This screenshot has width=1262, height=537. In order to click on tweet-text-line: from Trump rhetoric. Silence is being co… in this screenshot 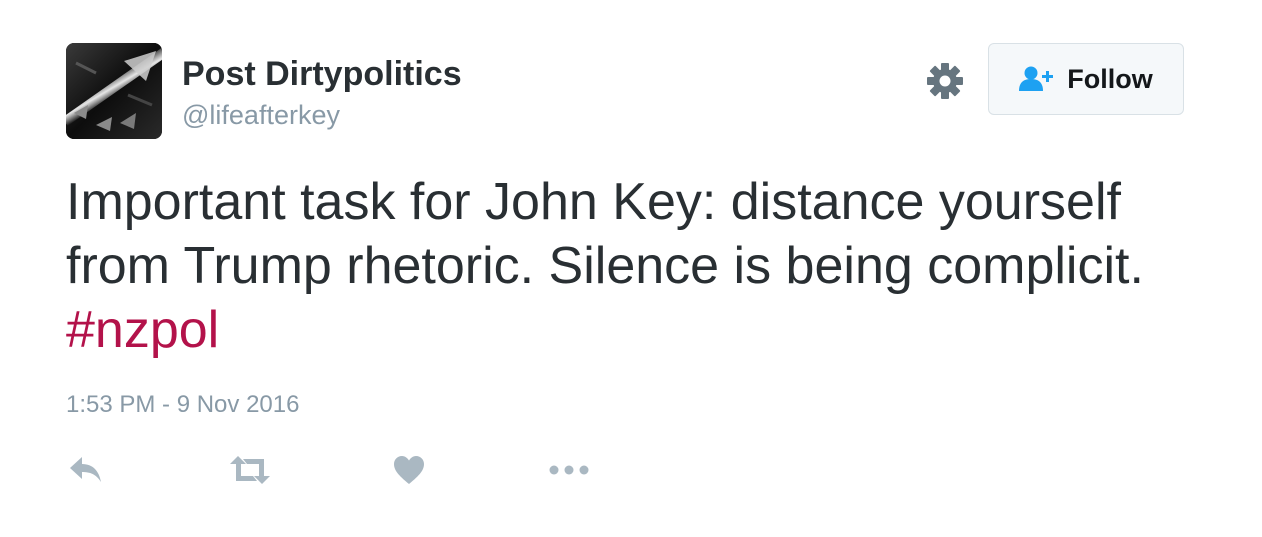, I will do `click(605, 266)`.